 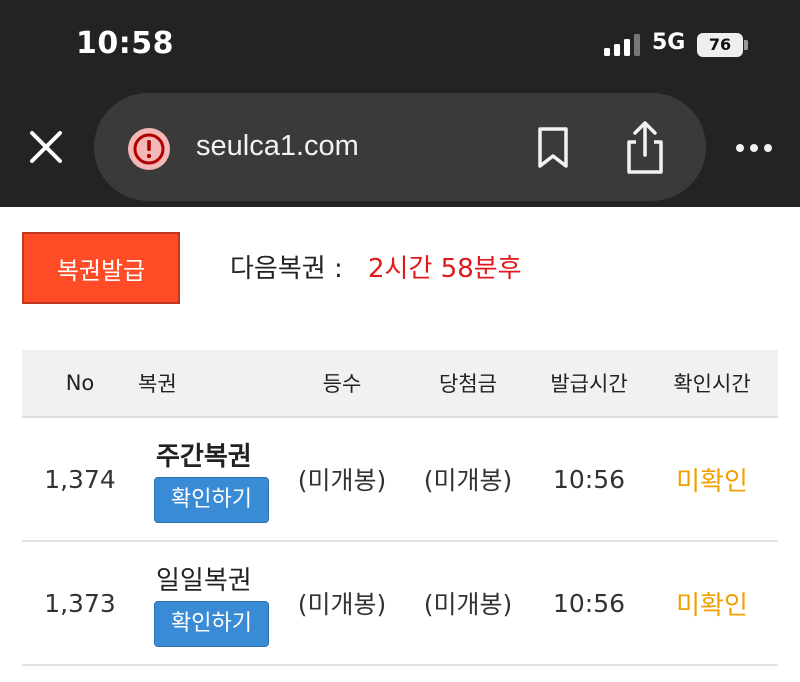 I want to click on table-header: No 복권 등수 당첨금 발급시간 확인시간, so click(x=400, y=384).